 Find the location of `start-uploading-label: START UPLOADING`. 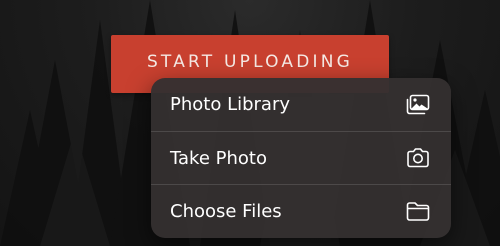

start-uploading-label: START UPLOADING is located at coordinates (250, 62).